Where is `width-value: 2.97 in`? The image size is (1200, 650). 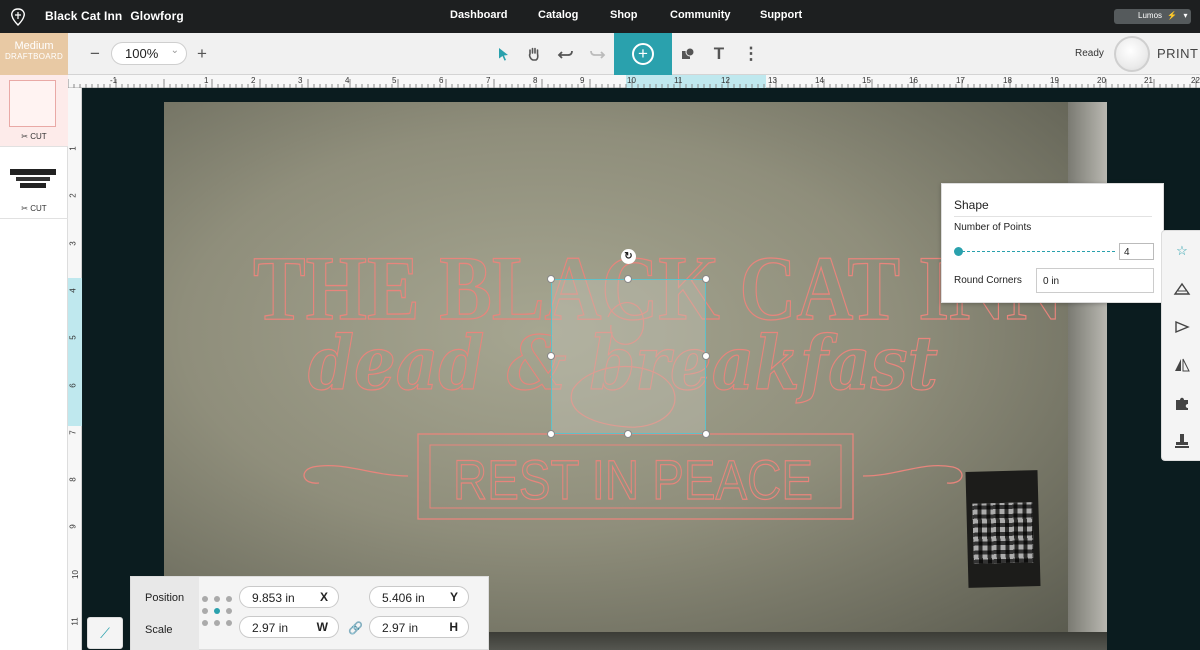 width-value: 2.97 in is located at coordinates (270, 628).